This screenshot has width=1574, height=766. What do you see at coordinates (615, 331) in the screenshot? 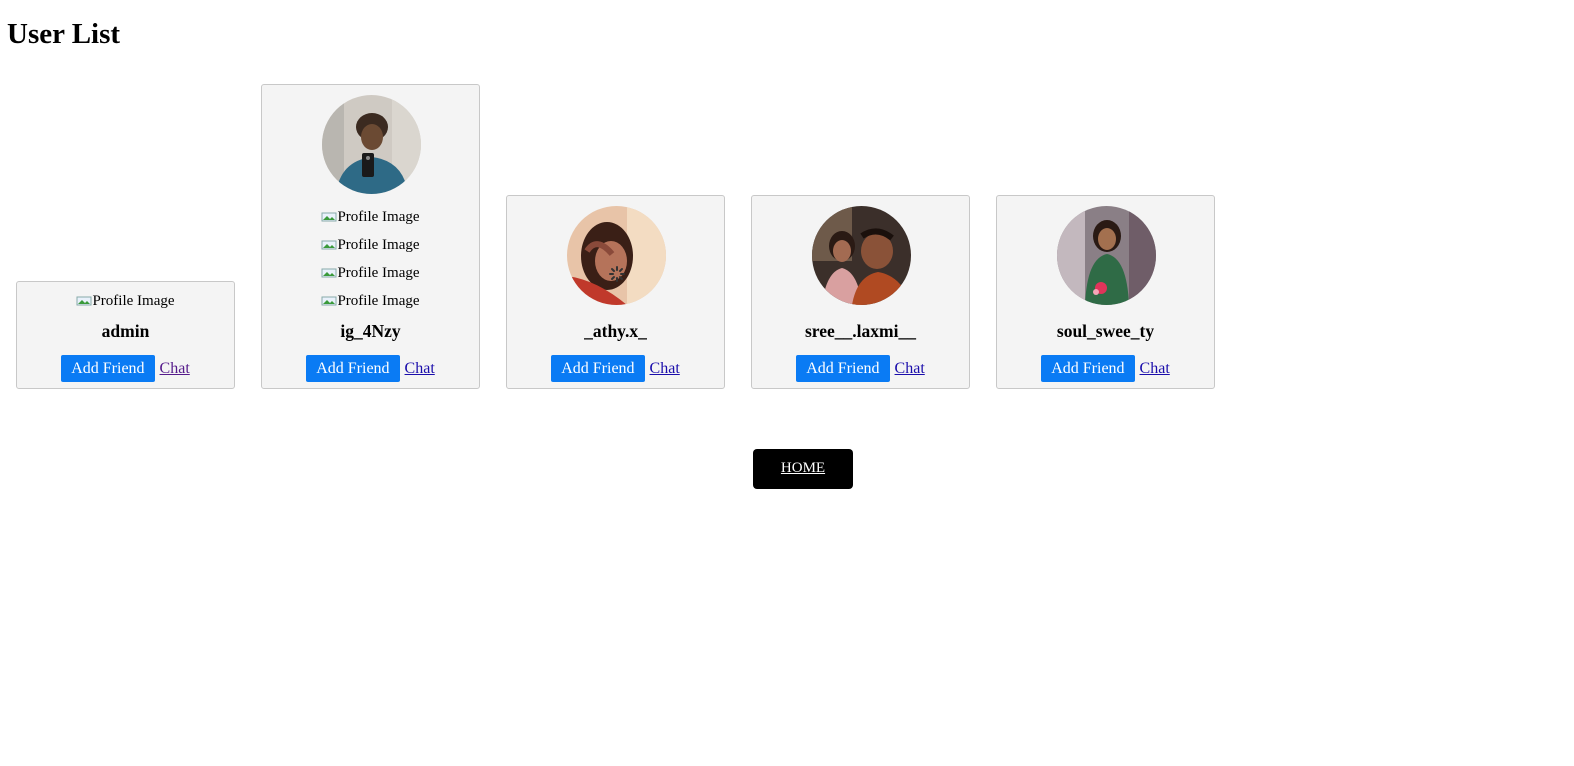
I see `username: _athy.x_` at bounding box center [615, 331].